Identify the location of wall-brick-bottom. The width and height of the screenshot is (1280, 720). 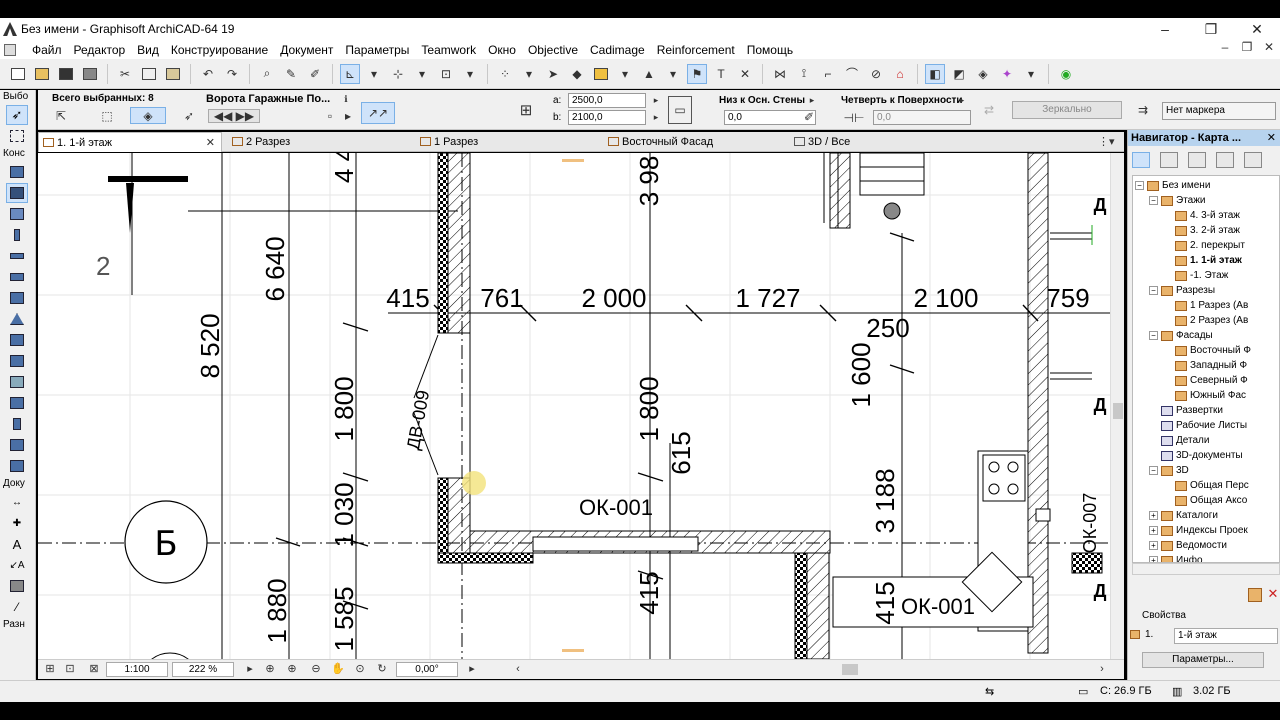
(485, 558).